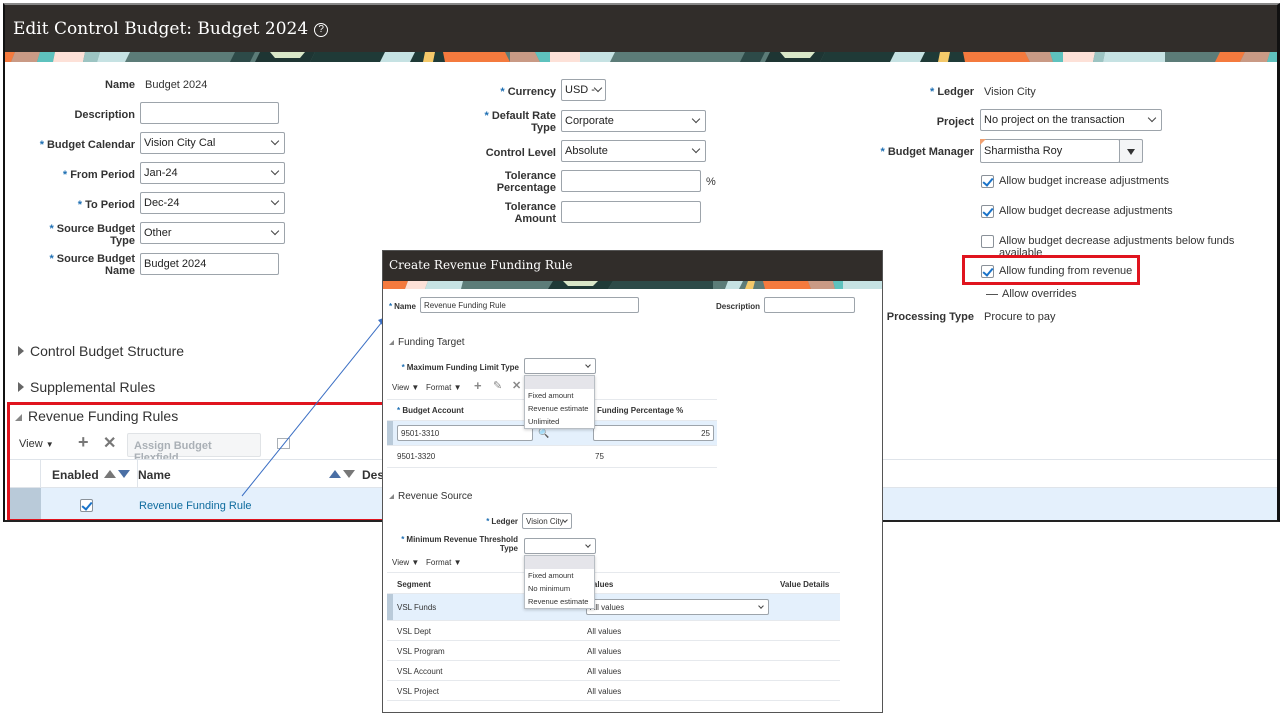  Describe the element at coordinates (427, 342) in the screenshot. I see `section-funding-target: Funding Target` at that location.